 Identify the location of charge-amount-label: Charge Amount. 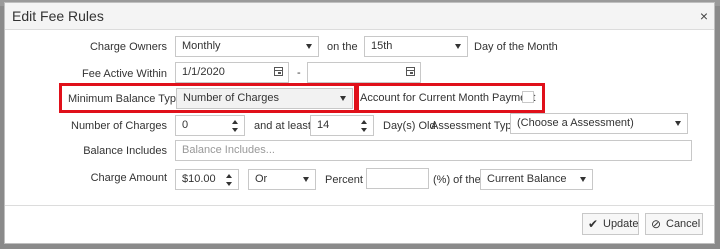
(128, 178).